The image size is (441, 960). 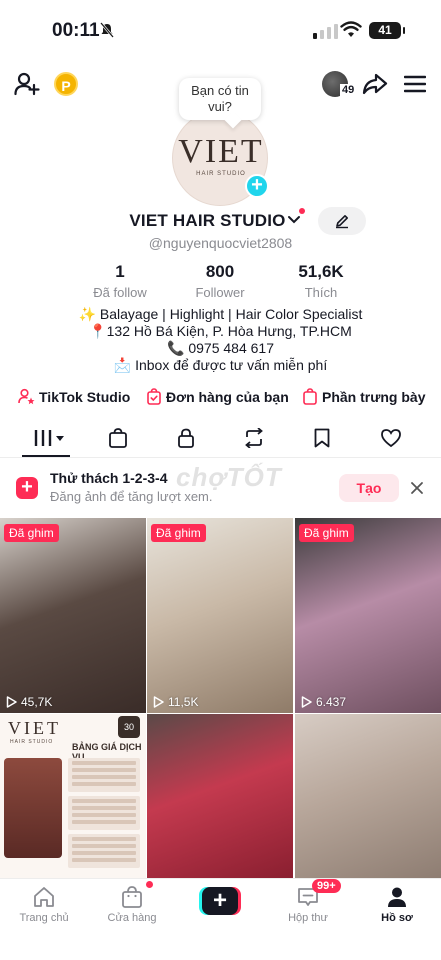 I want to click on share-icon, so click(x=375, y=84).